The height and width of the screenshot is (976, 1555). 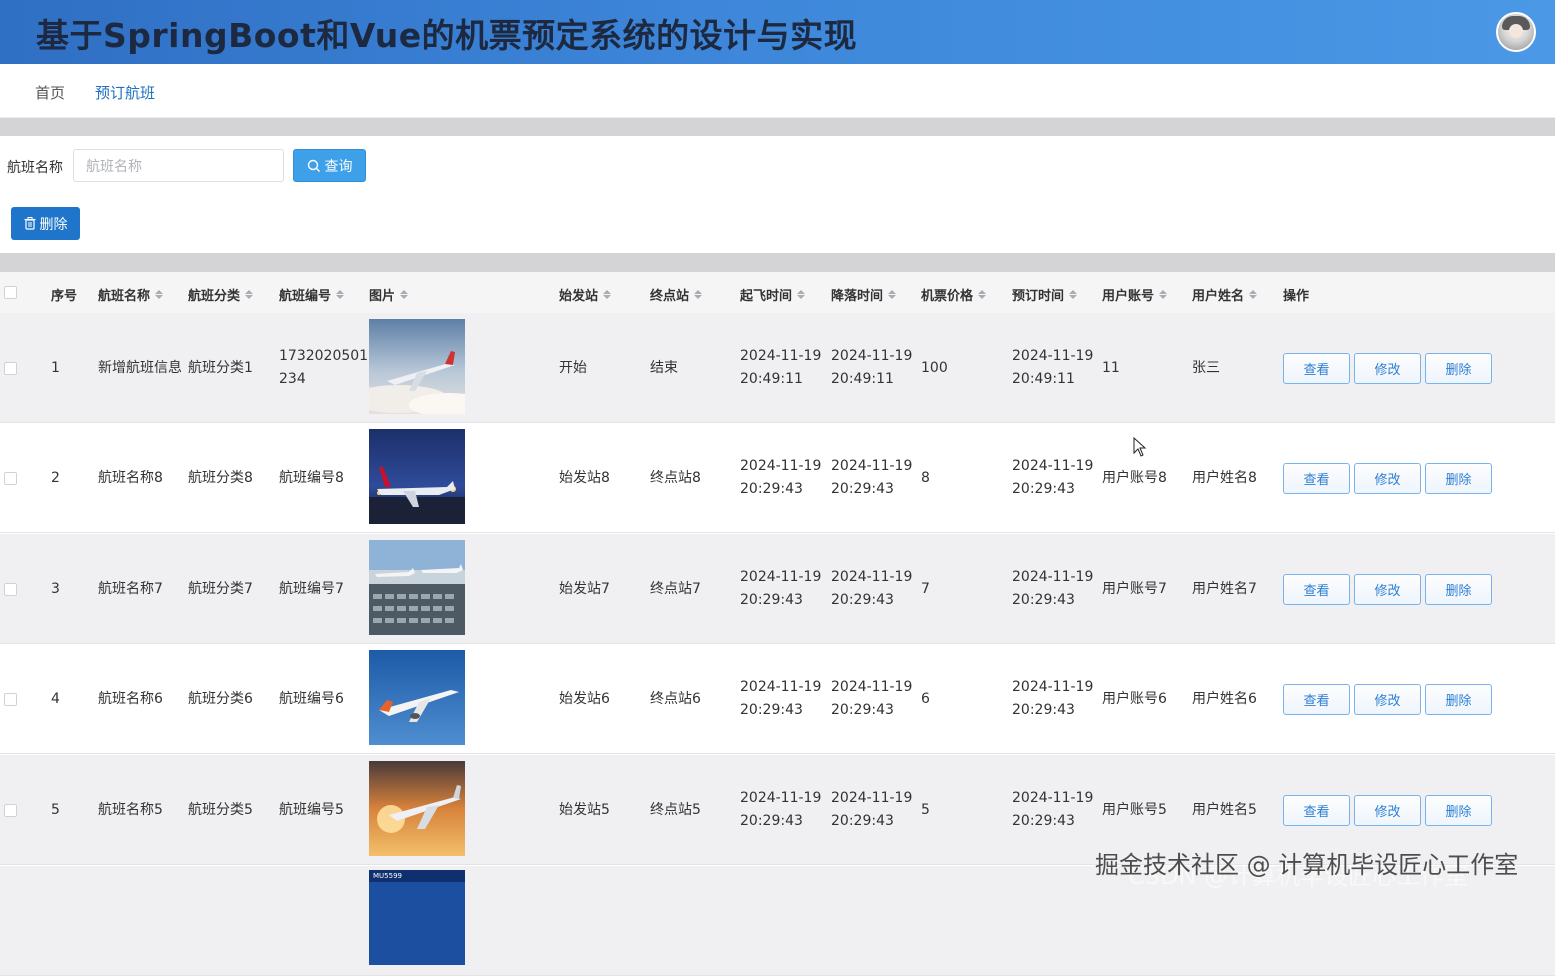 What do you see at coordinates (1225, 294) in the screenshot?
I see `column-header-user-name: 用户姓名` at bounding box center [1225, 294].